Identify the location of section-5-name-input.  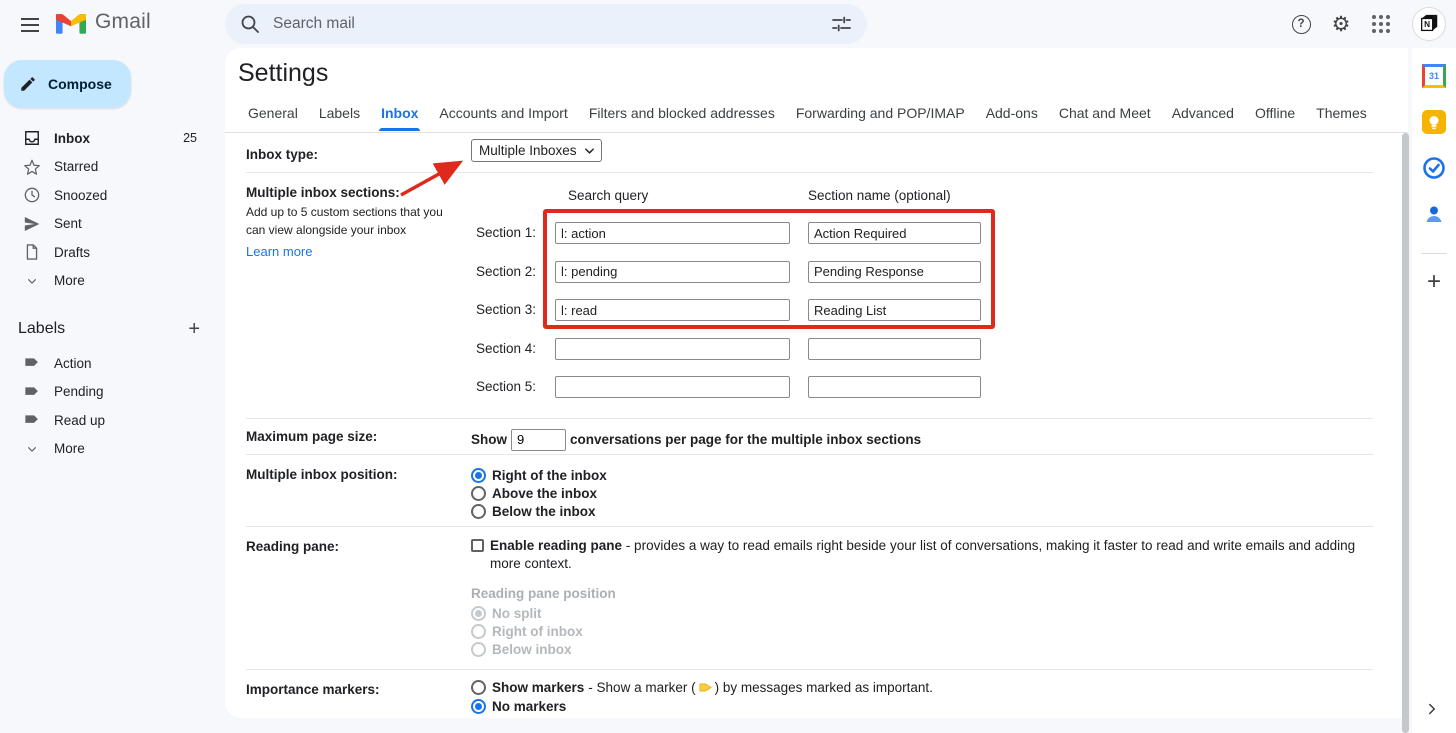
(894, 387).